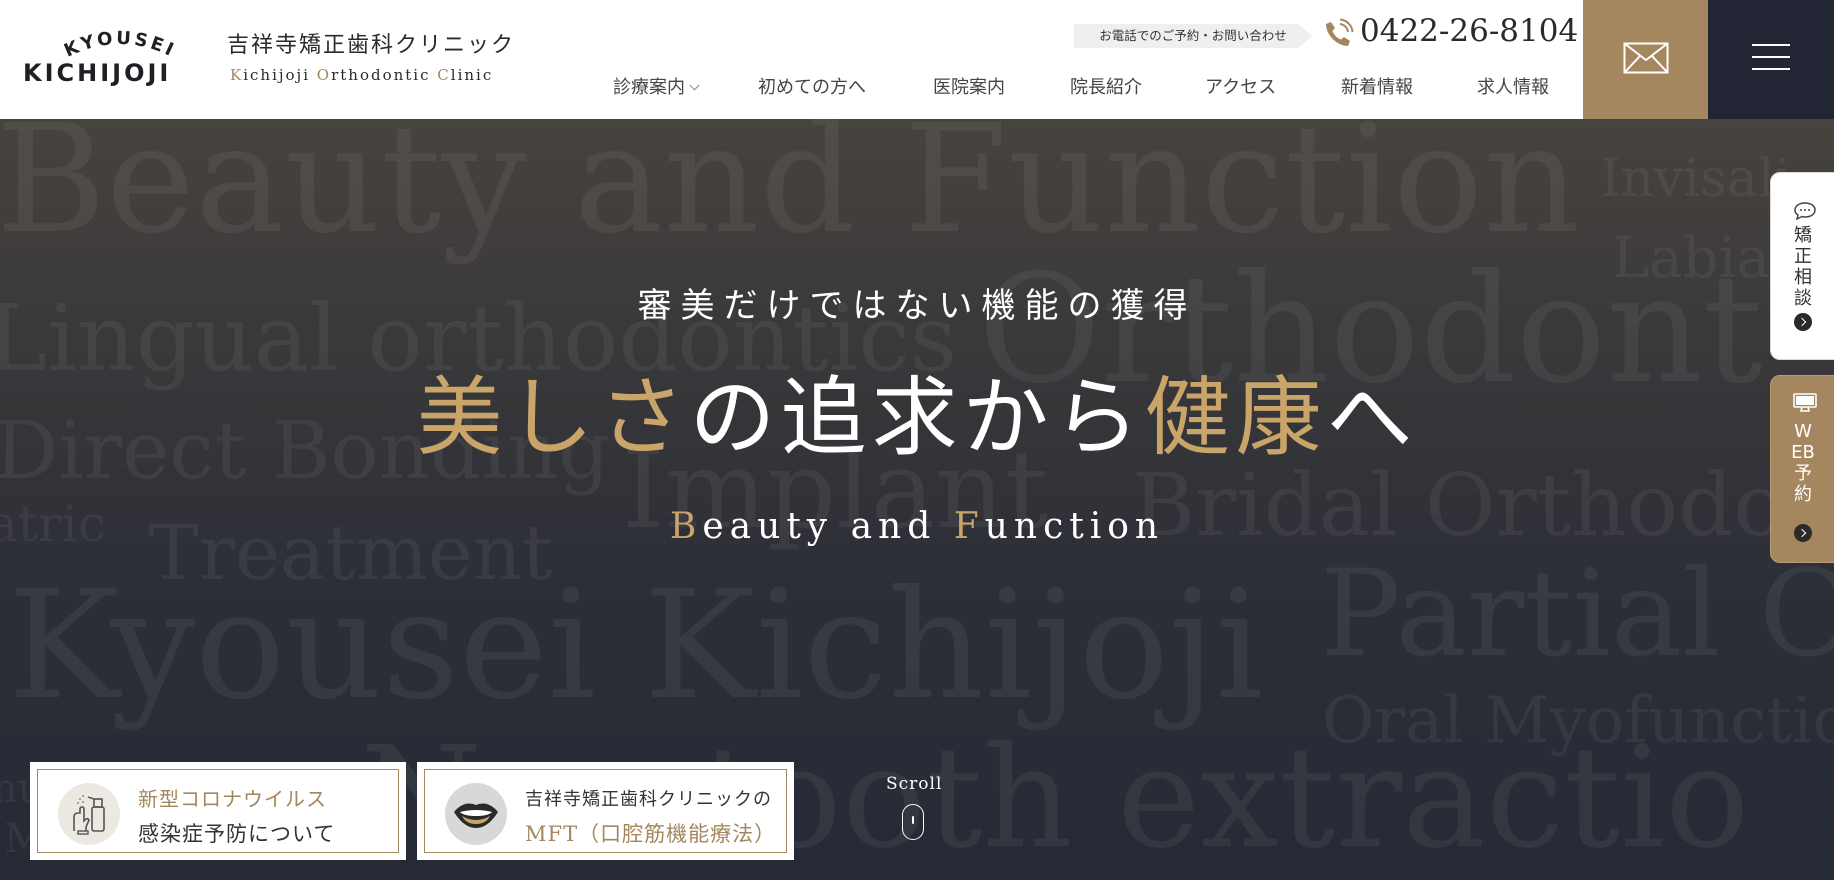 This screenshot has height=880, width=1834. What do you see at coordinates (1469, 31) in the screenshot?
I see `phone-number-link: 0422-26-8104` at bounding box center [1469, 31].